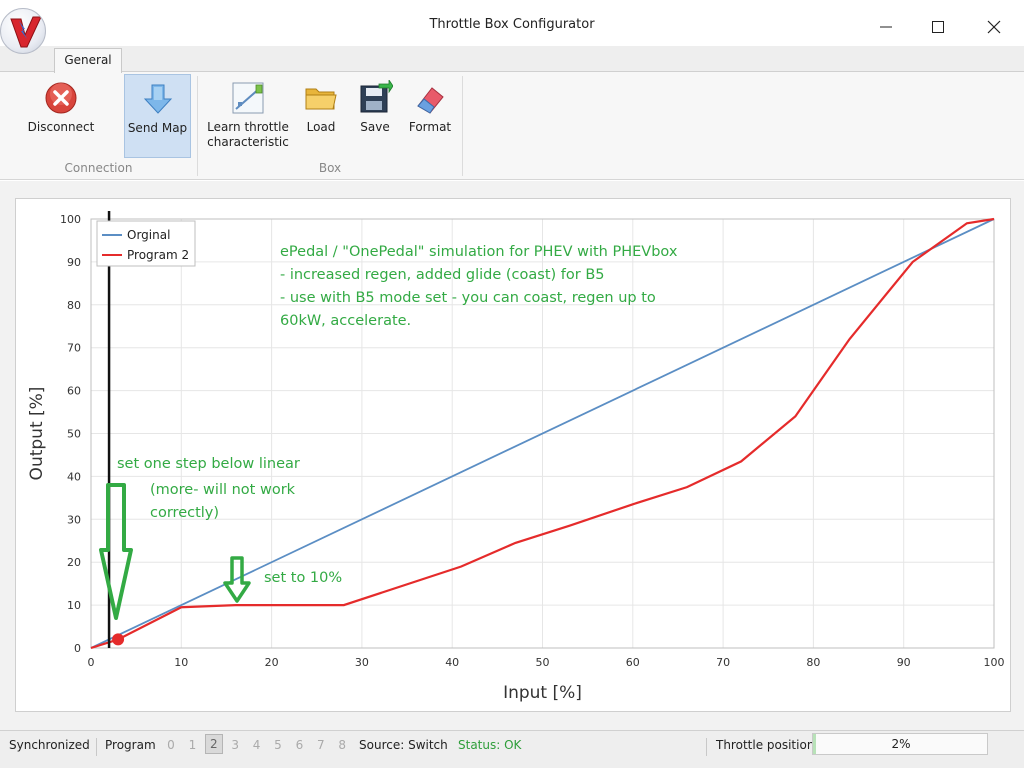 Image resolution: width=1024 pixels, height=768 pixels. I want to click on group-label-box: Box, so click(330, 168).